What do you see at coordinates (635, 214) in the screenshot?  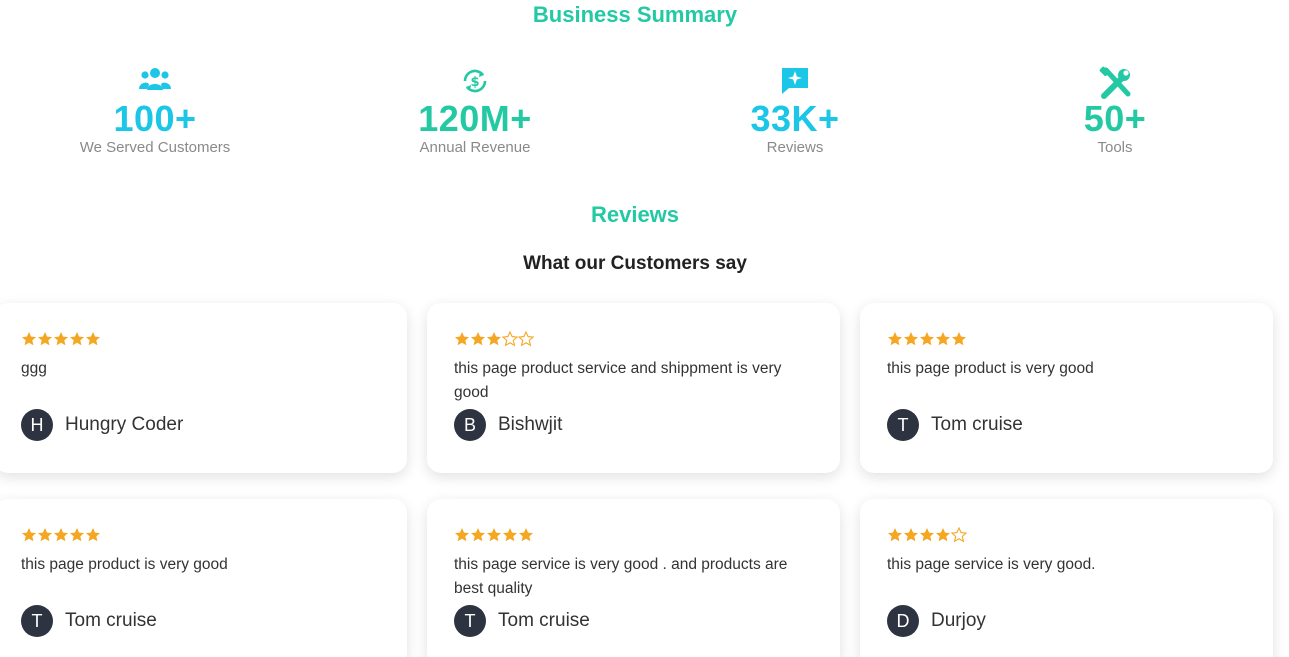 I see `reviews-title: Reviews` at bounding box center [635, 214].